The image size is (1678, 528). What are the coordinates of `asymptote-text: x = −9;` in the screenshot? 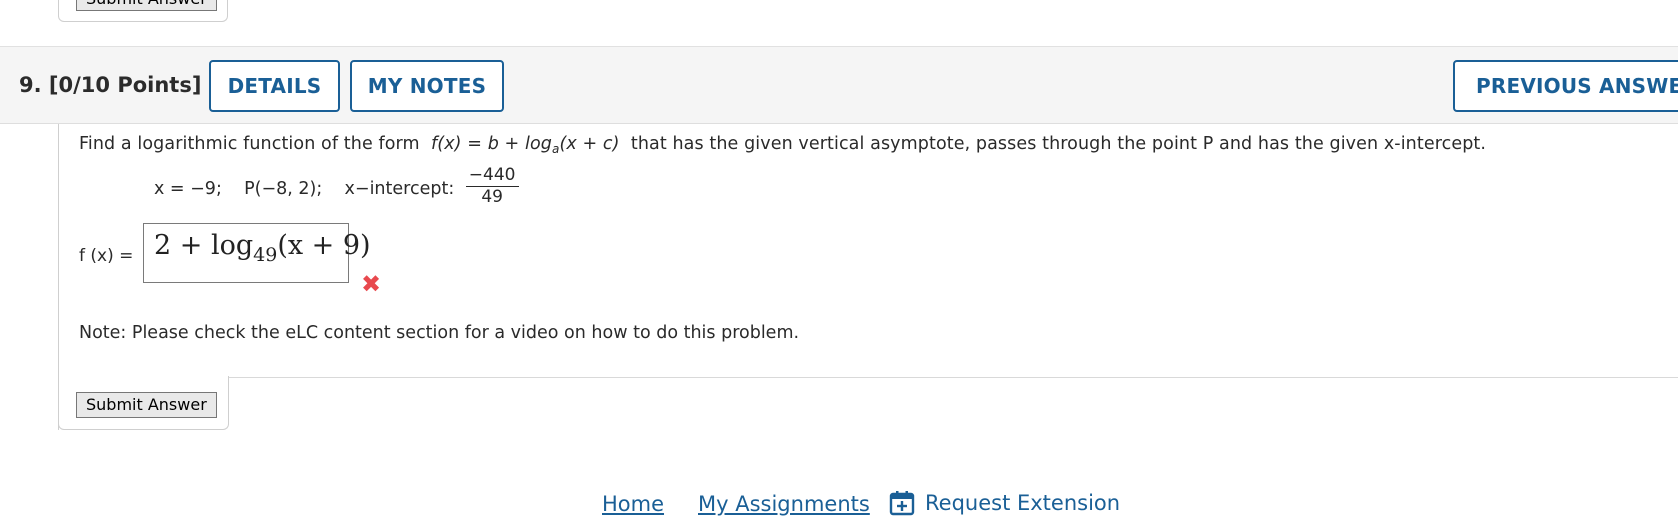 It's located at (188, 189).